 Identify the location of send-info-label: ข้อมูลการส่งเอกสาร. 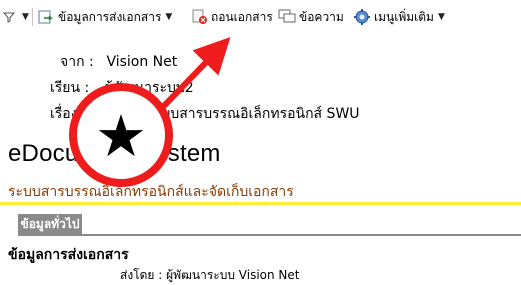
(110, 16).